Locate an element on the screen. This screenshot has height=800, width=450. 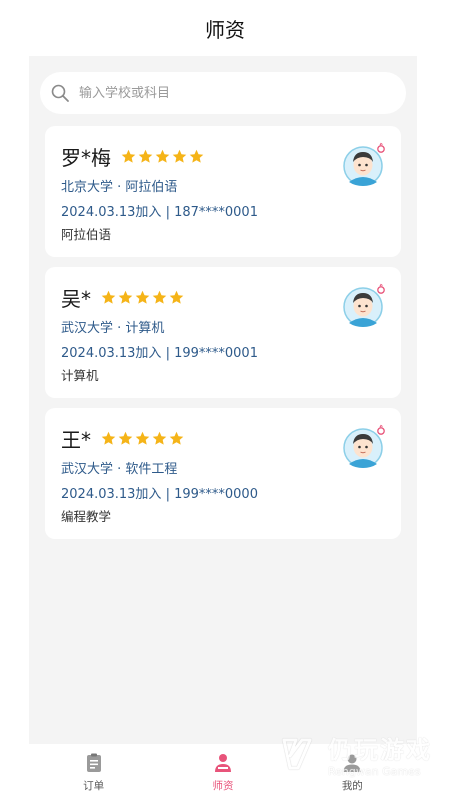
brand-logo-icon is located at coordinates (297, 754).